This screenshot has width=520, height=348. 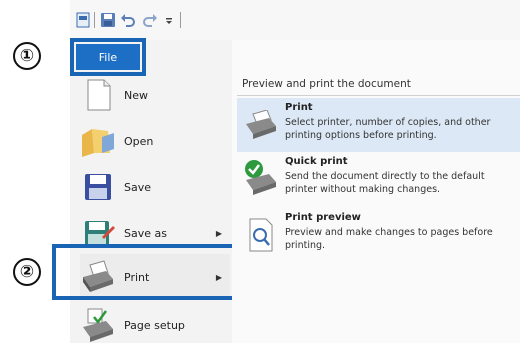 I want to click on printer-icon, so click(x=261, y=124).